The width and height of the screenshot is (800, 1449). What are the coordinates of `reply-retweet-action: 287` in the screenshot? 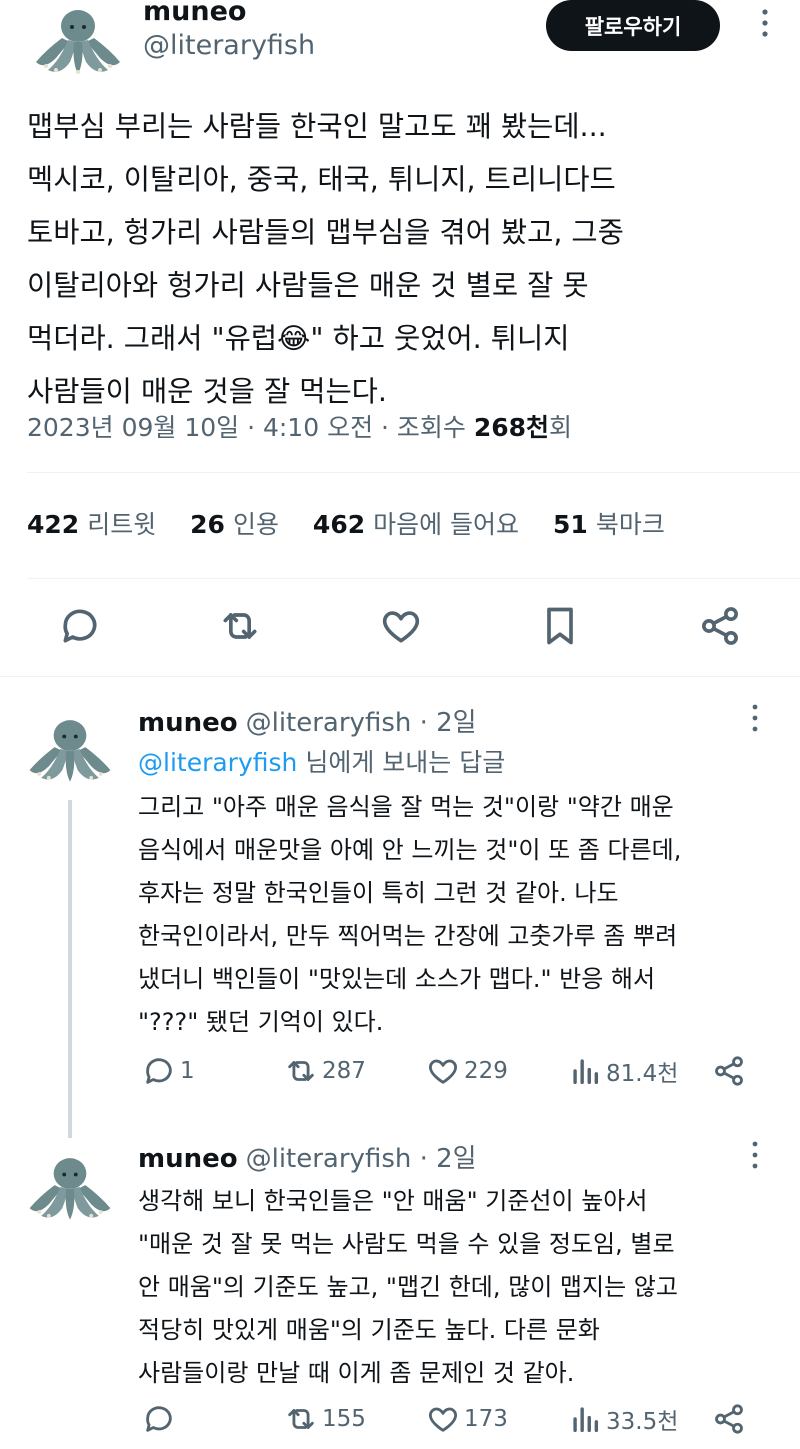 It's located at (325, 1071).